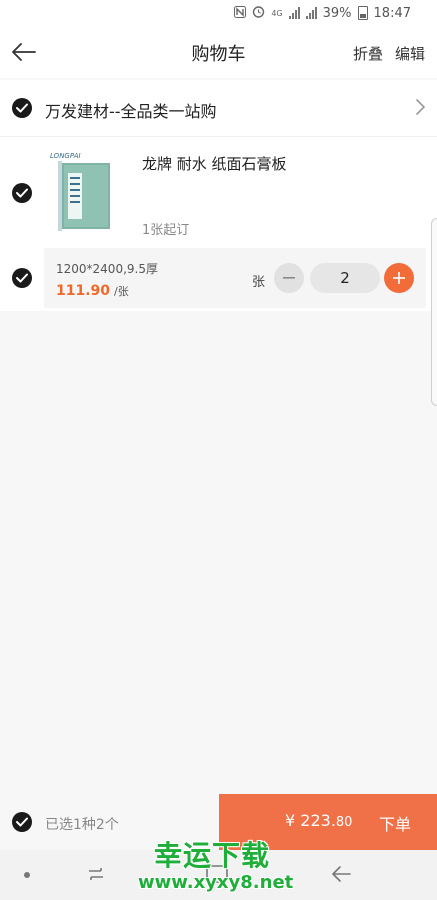  Describe the element at coordinates (240, 13) in the screenshot. I see `nfc-icon` at that location.